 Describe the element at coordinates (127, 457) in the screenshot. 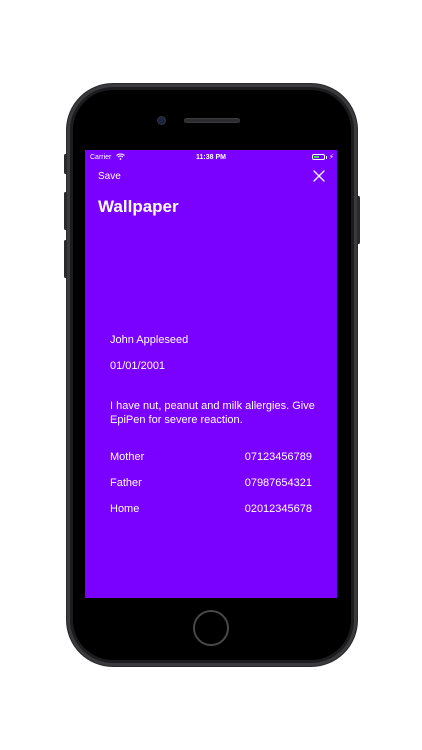

I see `contact-label: Mother` at that location.